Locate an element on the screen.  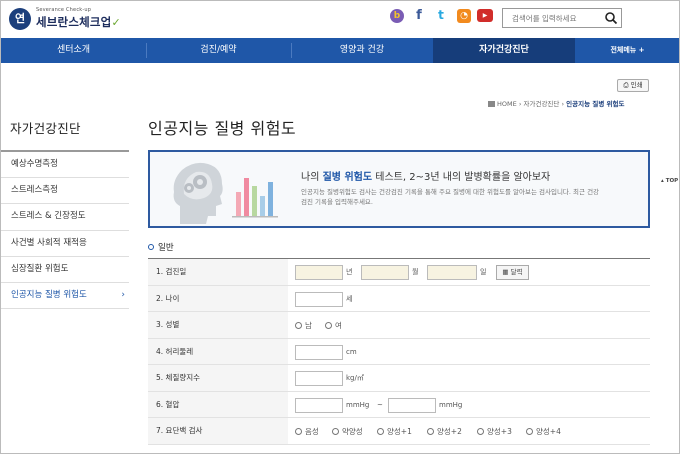
search-box is located at coordinates (562, 18).